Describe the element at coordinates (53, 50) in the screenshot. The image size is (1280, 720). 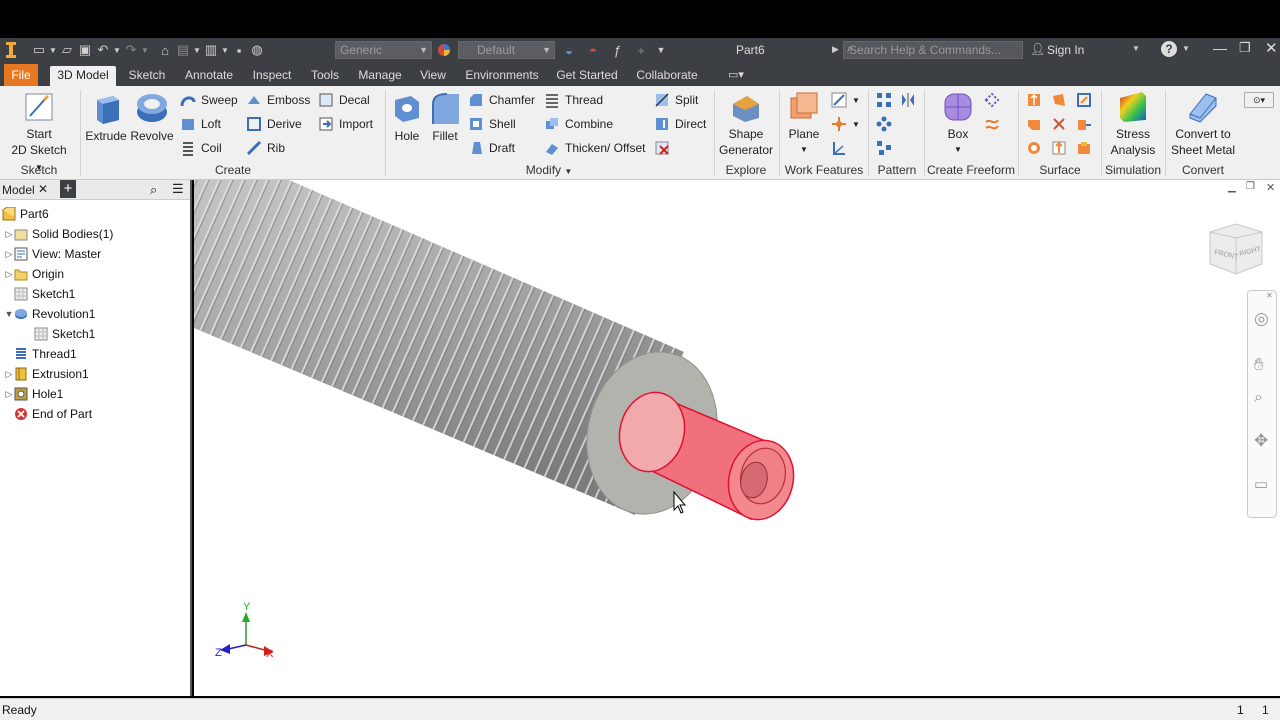
I see `dropdown-icon: ▼` at that location.